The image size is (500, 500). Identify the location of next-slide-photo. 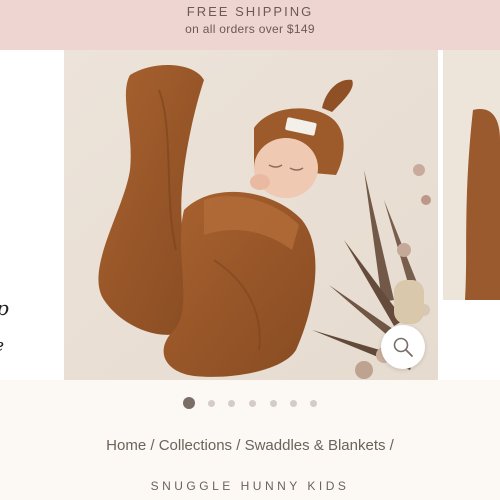
(471, 175).